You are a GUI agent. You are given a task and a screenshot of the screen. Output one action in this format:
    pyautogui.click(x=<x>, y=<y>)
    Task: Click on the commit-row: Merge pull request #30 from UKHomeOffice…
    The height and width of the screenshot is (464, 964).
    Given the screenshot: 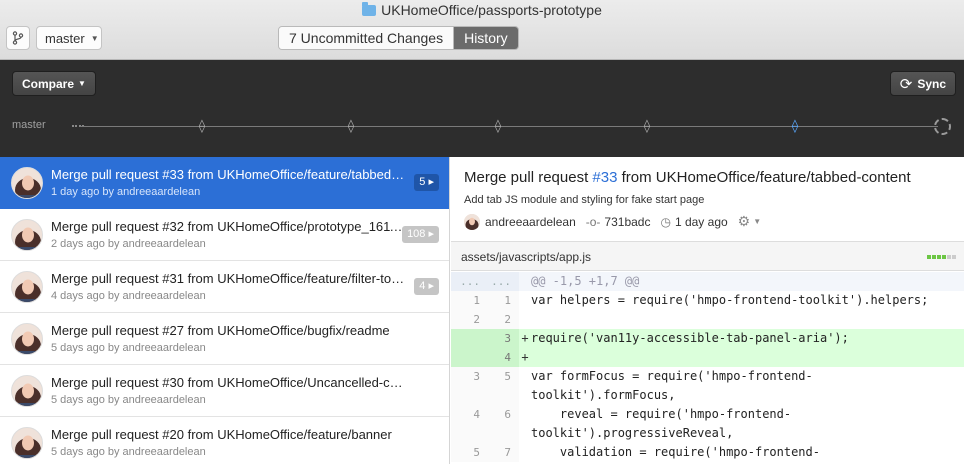 What is the action you would take?
    pyautogui.click(x=224, y=391)
    